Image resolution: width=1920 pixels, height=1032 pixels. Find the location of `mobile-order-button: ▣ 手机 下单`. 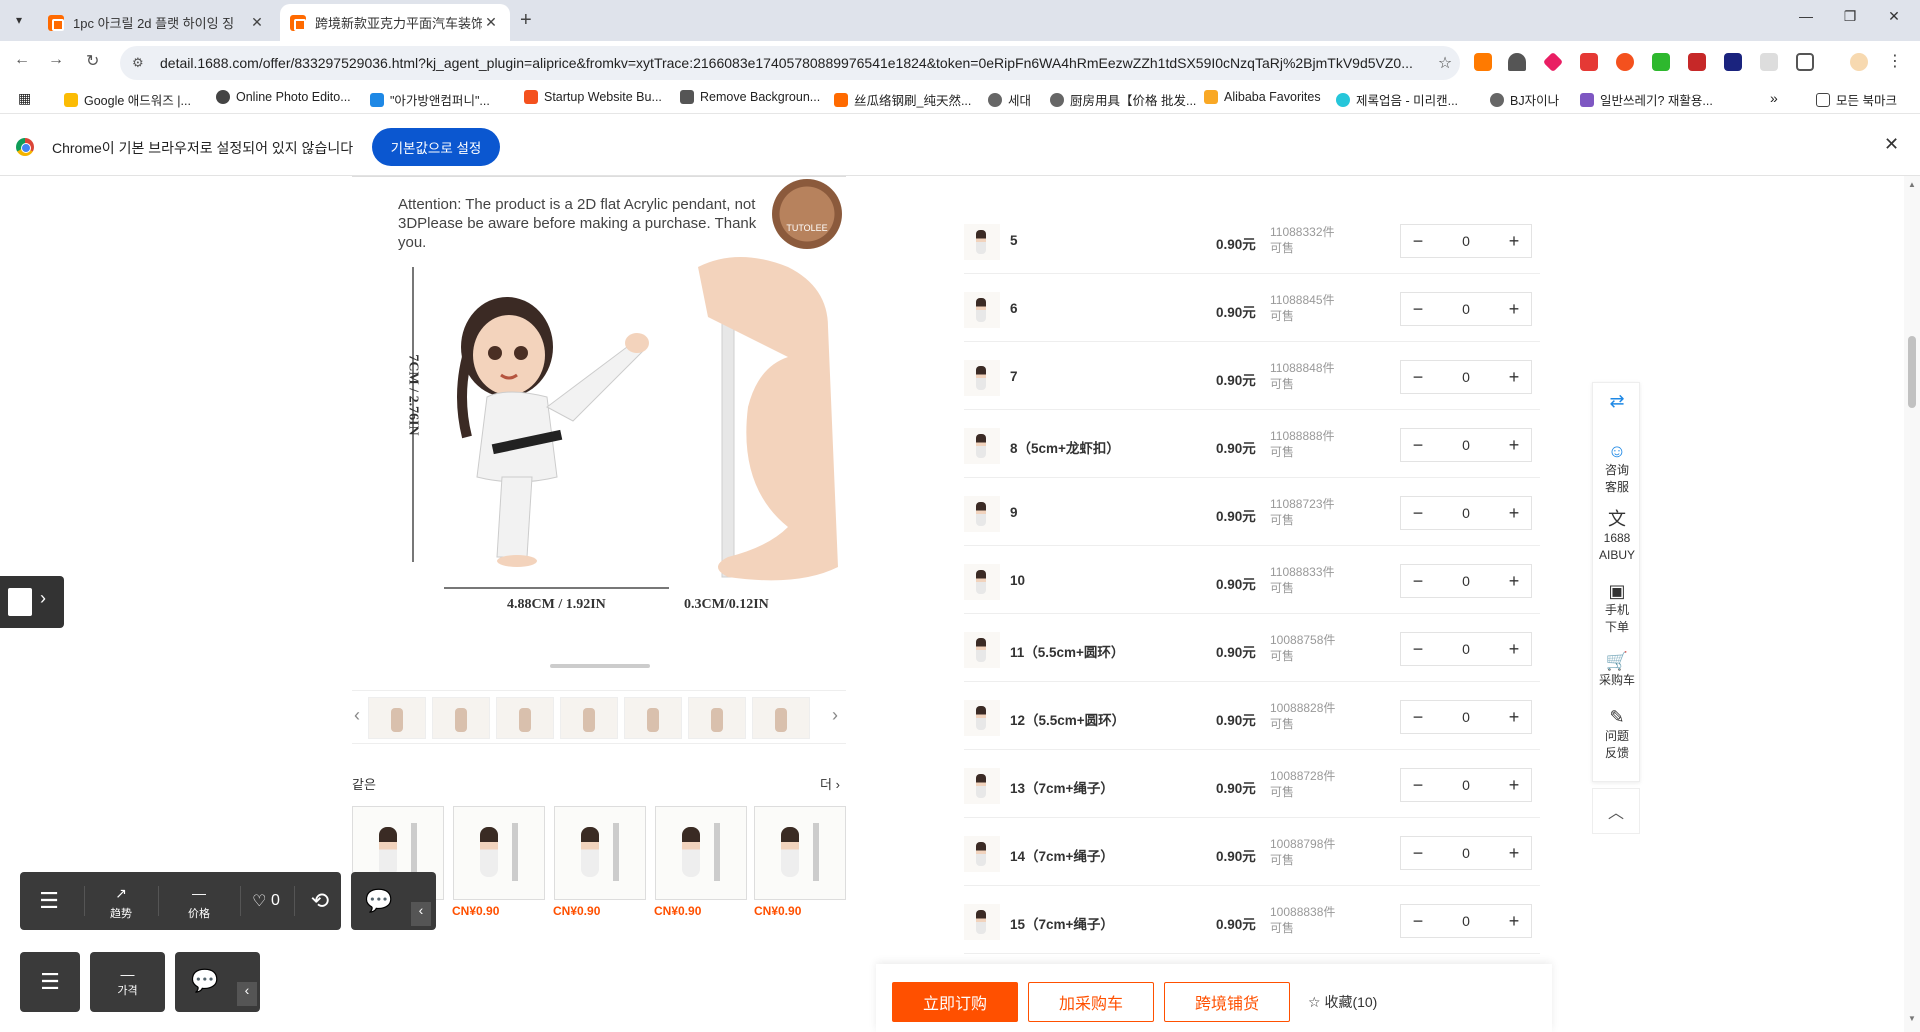

mobile-order-button: ▣ 手机 下单 is located at coordinates (1617, 609).